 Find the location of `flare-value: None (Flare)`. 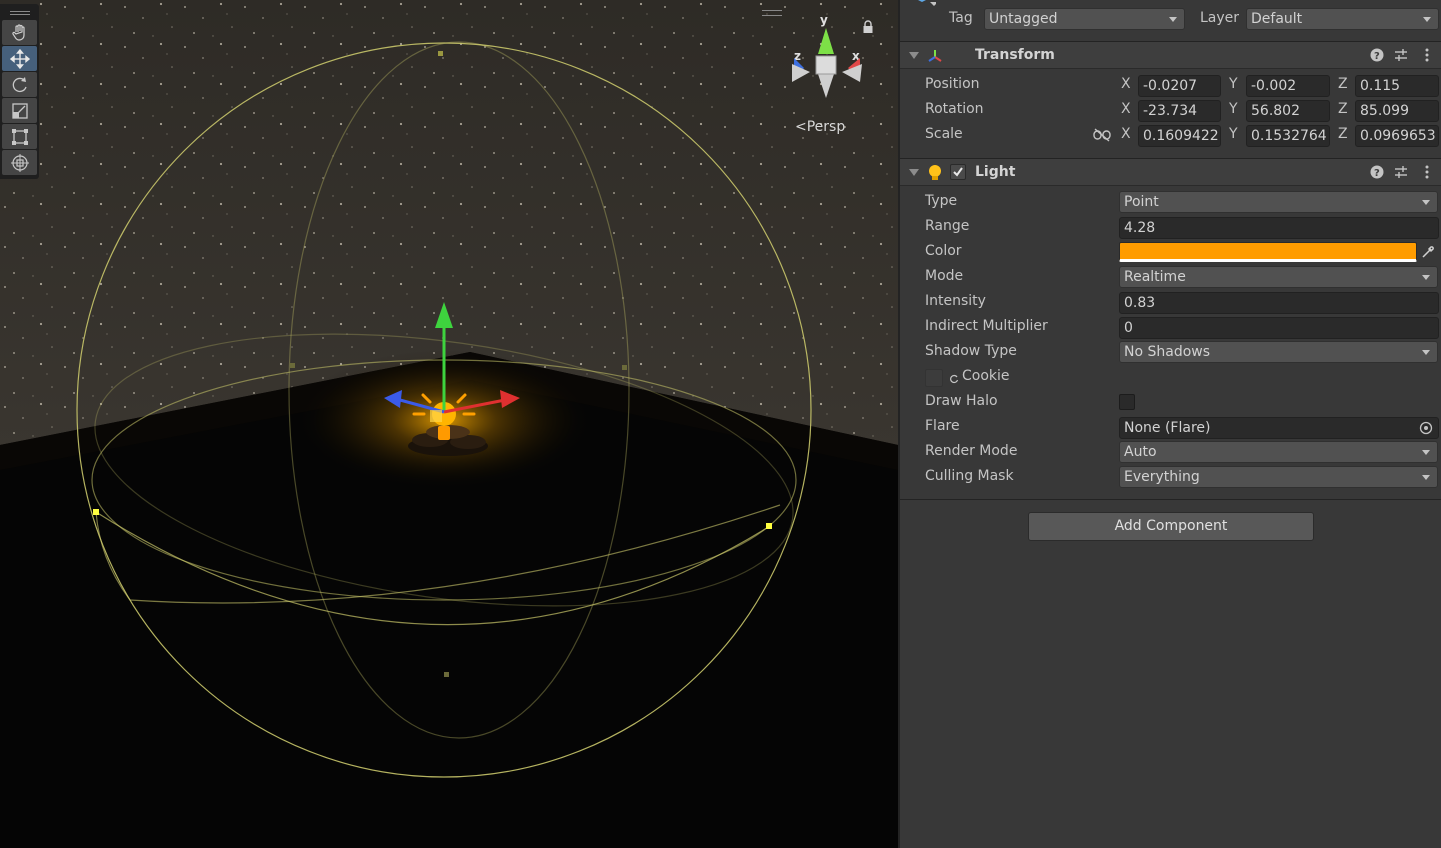

flare-value: None (Flare) is located at coordinates (1167, 428).